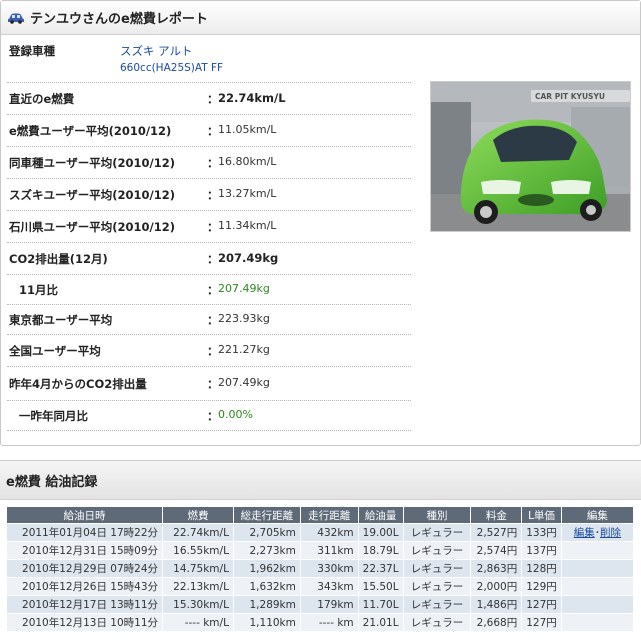  I want to click on table-cell: 343km, so click(329, 586).